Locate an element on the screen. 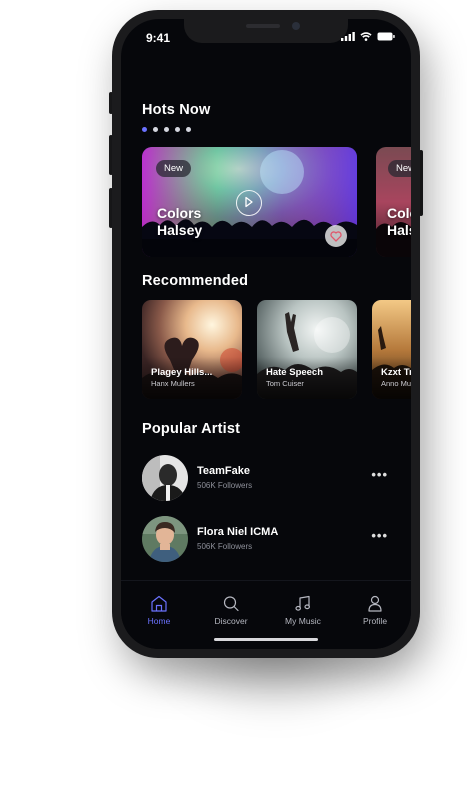 This screenshot has height=810, width=467. heart-icon is located at coordinates (336, 236).